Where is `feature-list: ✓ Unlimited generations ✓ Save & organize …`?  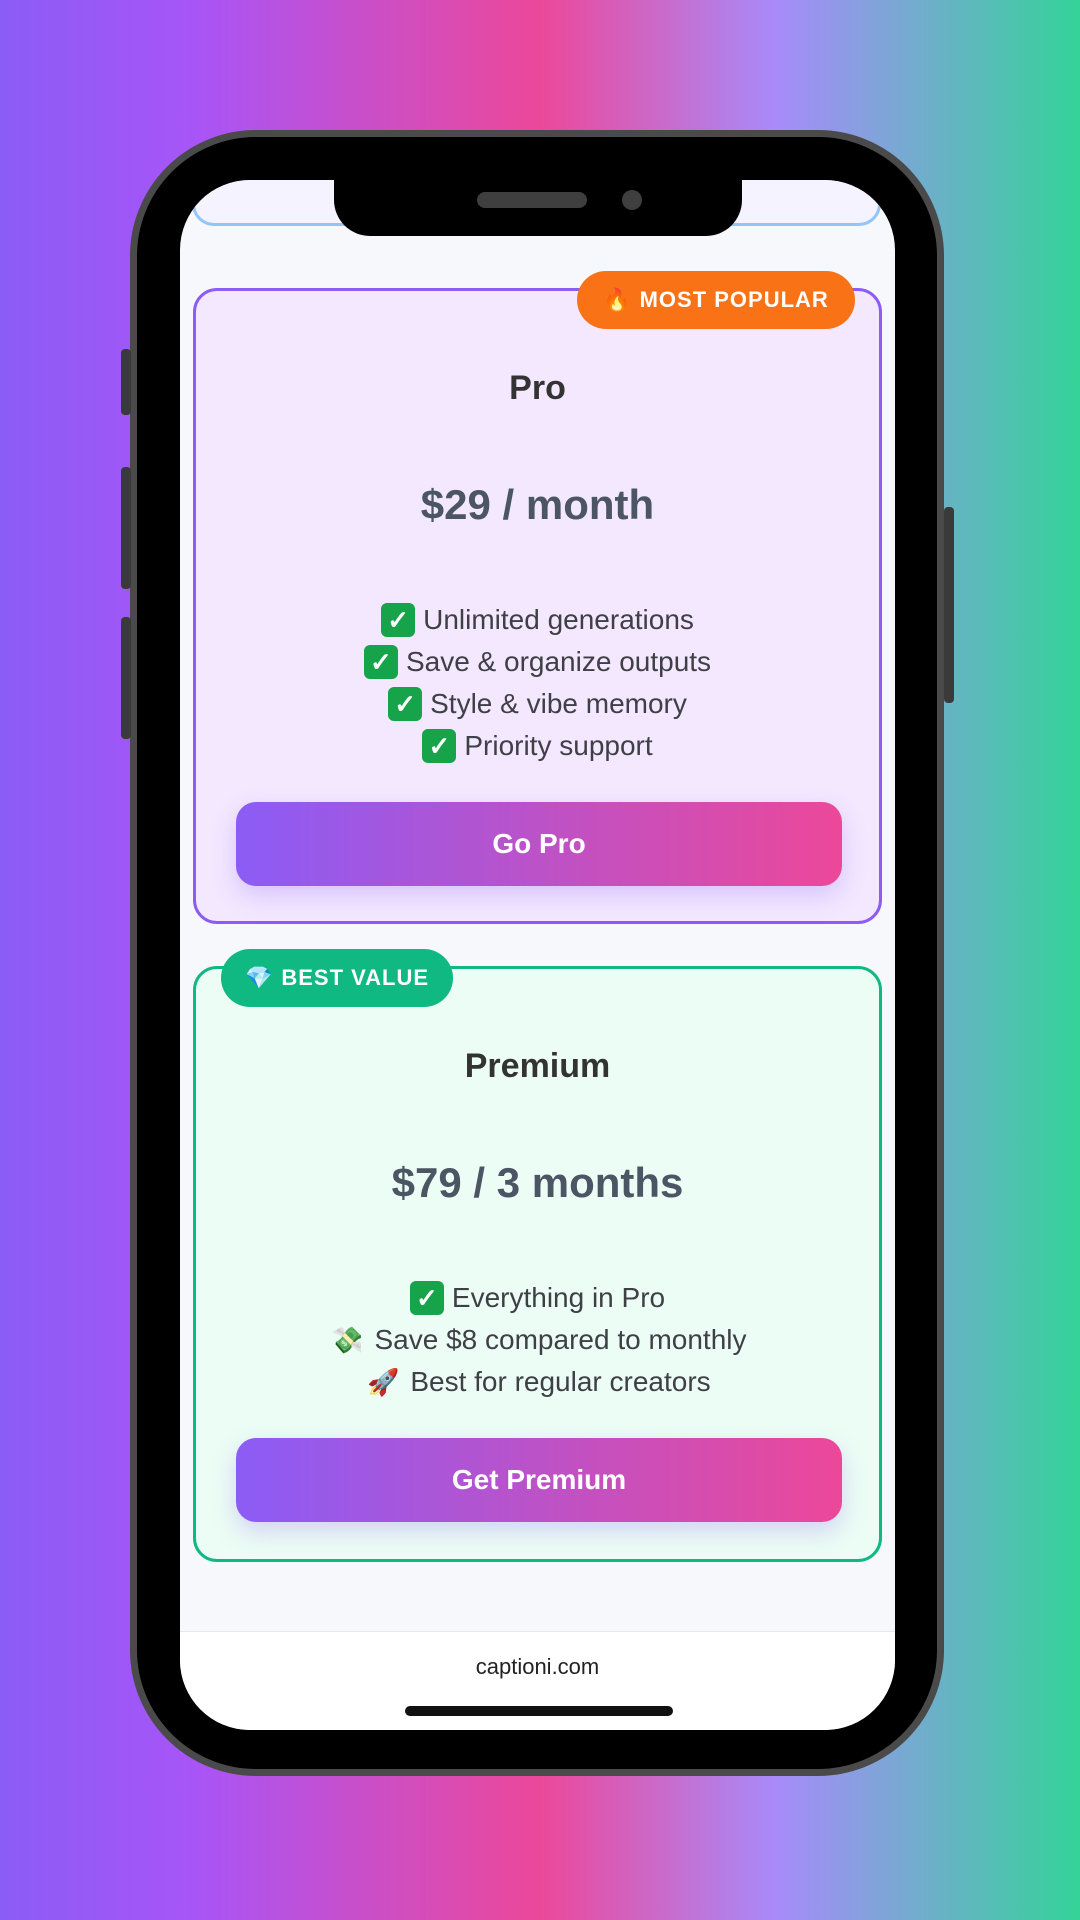 feature-list: ✓ Unlimited generations ✓ Save & organize … is located at coordinates (537, 683).